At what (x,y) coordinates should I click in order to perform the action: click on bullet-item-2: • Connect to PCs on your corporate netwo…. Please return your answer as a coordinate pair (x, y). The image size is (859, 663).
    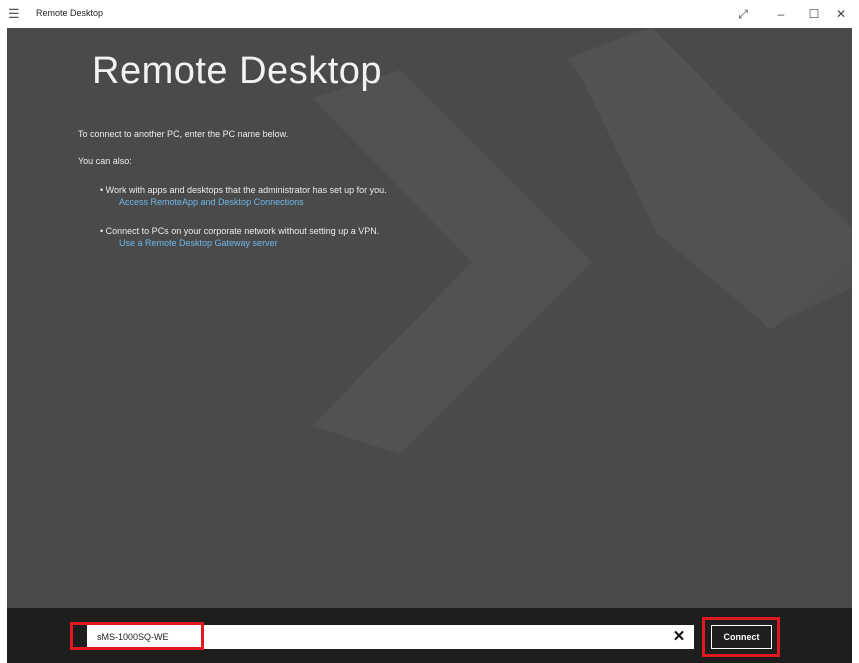
    Looking at the image, I should click on (240, 231).